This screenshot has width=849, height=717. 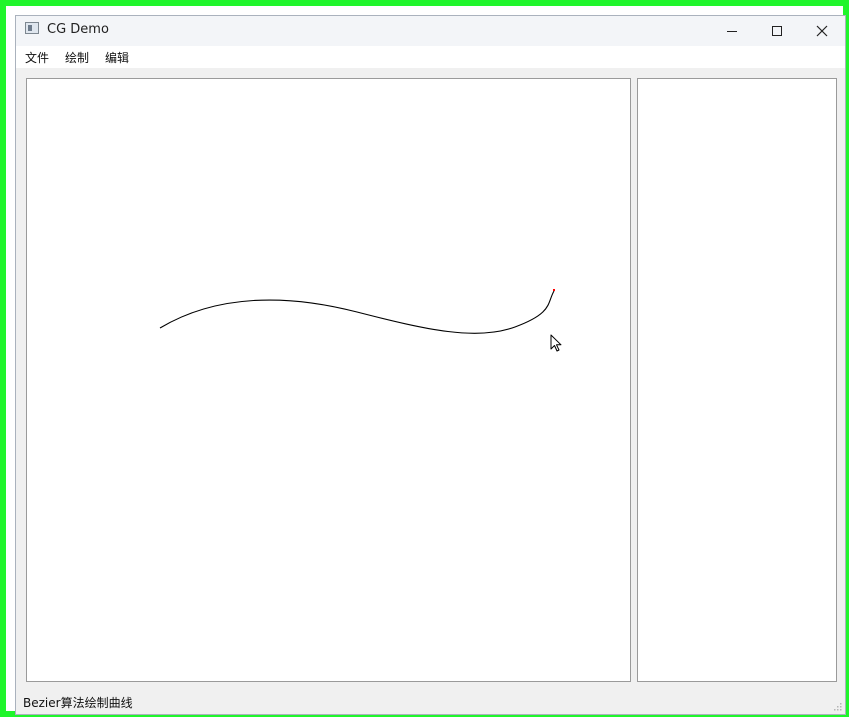 I want to click on mouse-pointer-icon, so click(x=556, y=343).